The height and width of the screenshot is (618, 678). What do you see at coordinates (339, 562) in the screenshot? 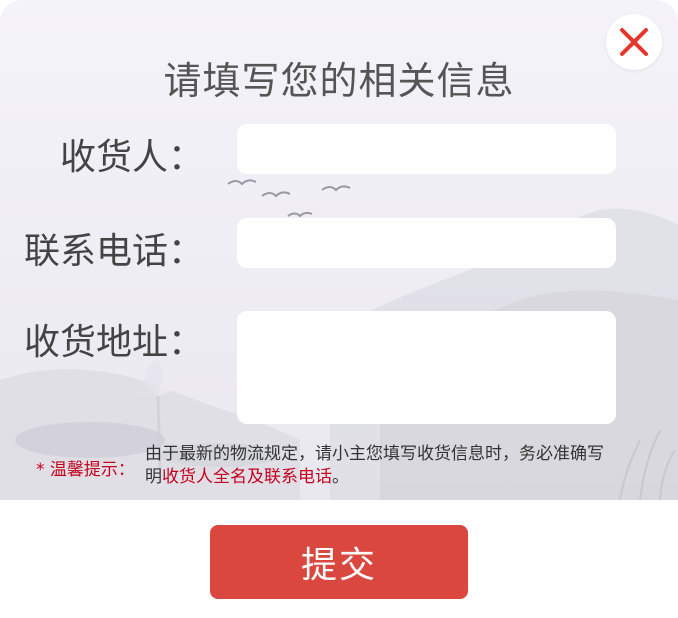
I see `submit-button: 提交` at bounding box center [339, 562].